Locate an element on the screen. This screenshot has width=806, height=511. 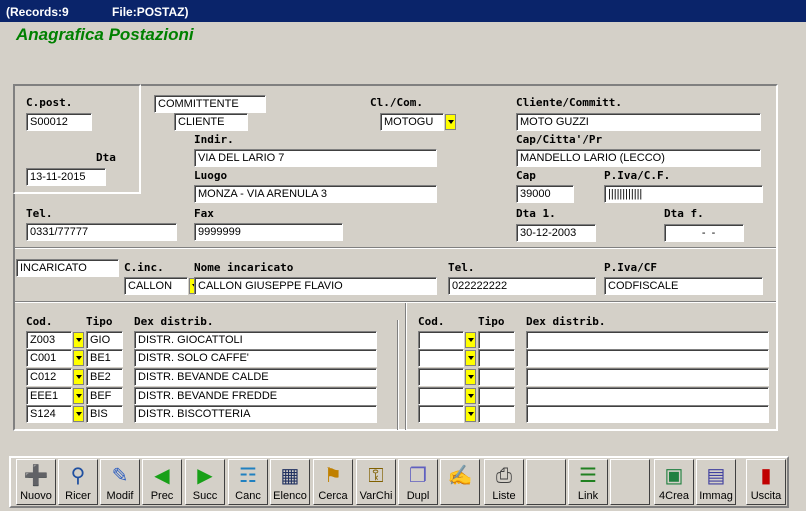
varchi-button: ⚿ VarChi is located at coordinates (376, 482).